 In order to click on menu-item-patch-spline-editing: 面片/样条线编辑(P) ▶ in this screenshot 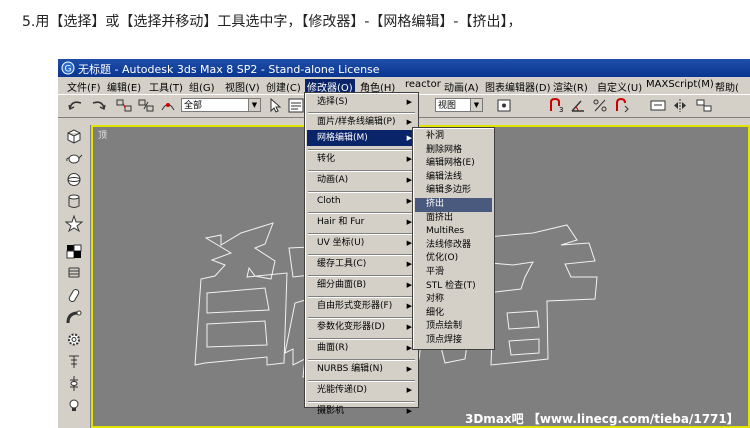, I will do `click(361, 122)`.